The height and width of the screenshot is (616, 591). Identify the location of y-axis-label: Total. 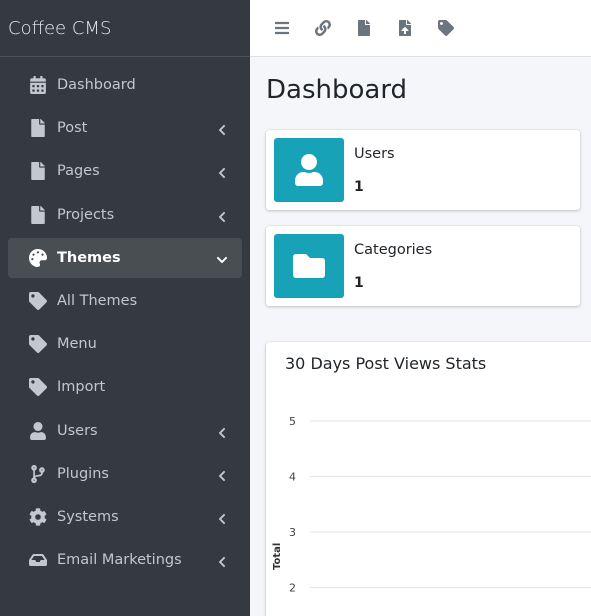
(277, 556).